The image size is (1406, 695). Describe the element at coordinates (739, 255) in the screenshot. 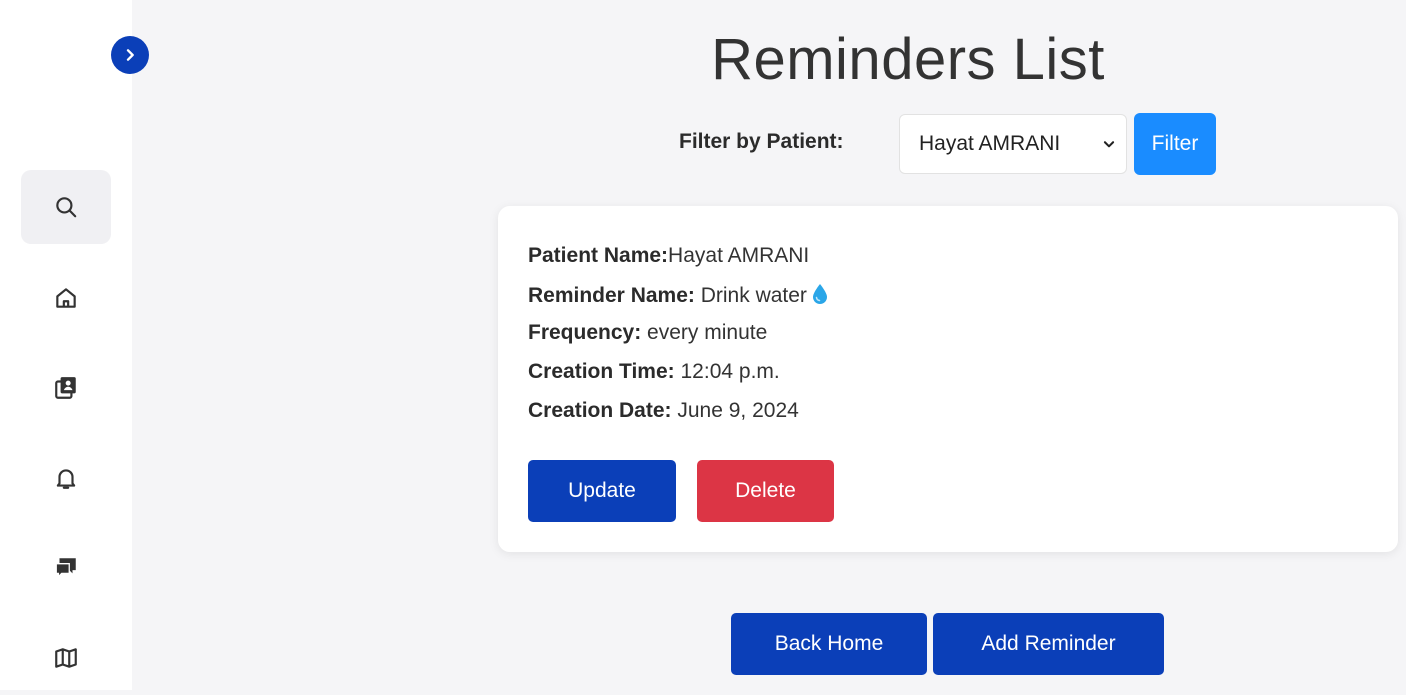

I see `patient-name-value: Hayat AMRANI` at that location.